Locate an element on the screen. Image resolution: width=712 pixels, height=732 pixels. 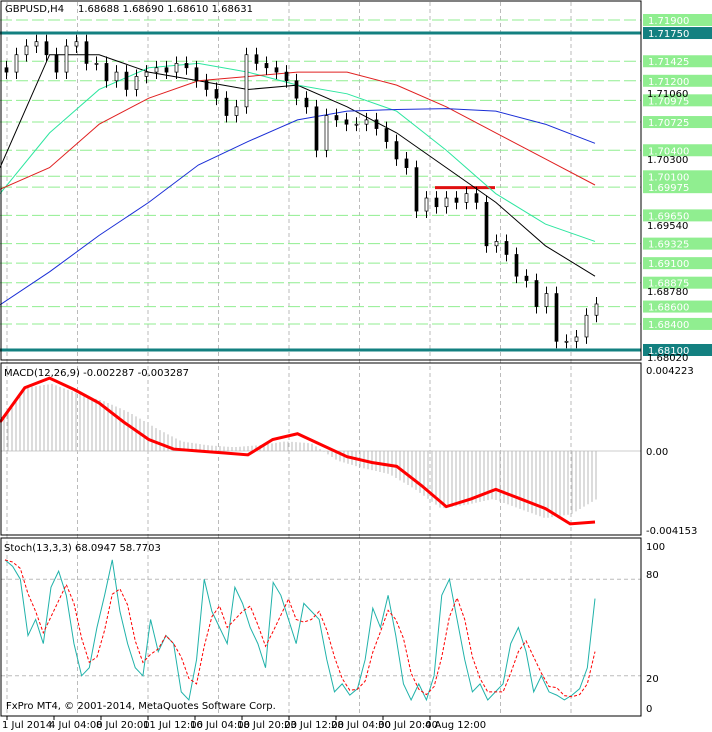
time-label: 8 Jul 20:00 is located at coordinates (123, 725).